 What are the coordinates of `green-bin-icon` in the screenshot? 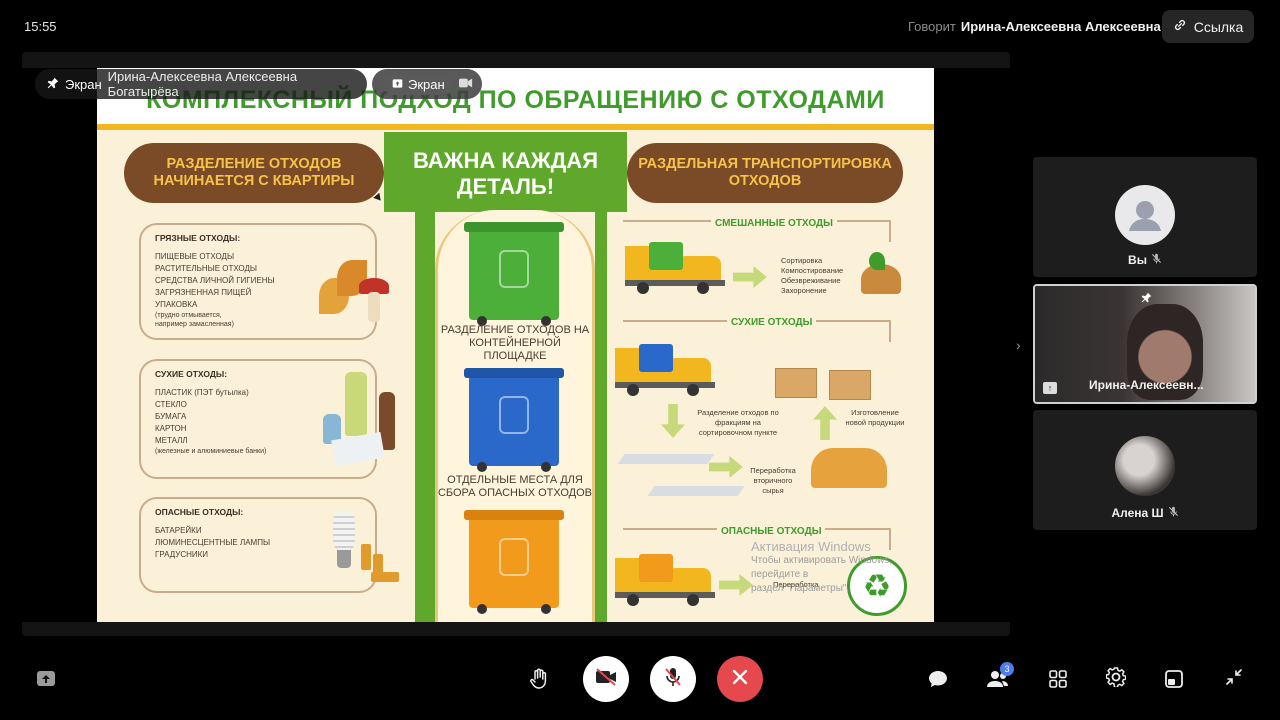 It's located at (514, 274).